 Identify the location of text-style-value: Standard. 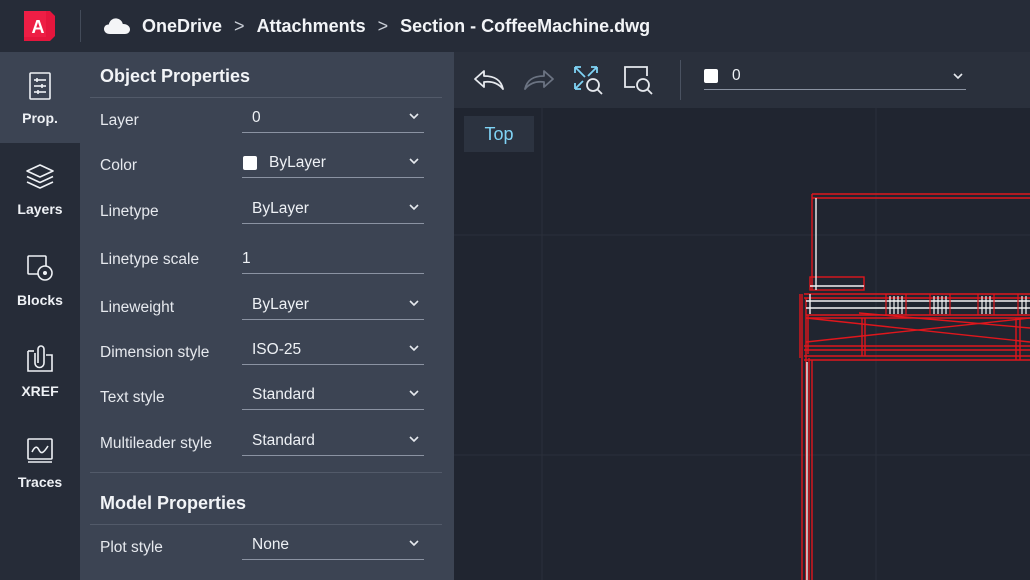
(283, 394).